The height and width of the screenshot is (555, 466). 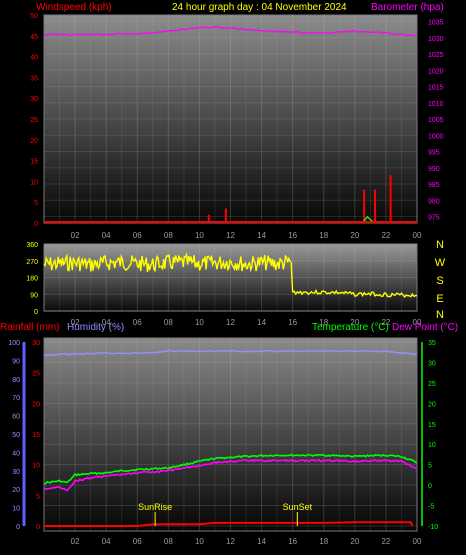 What do you see at coordinates (16, 490) in the screenshot?
I see `humidity-tick-label: 20` at bounding box center [16, 490].